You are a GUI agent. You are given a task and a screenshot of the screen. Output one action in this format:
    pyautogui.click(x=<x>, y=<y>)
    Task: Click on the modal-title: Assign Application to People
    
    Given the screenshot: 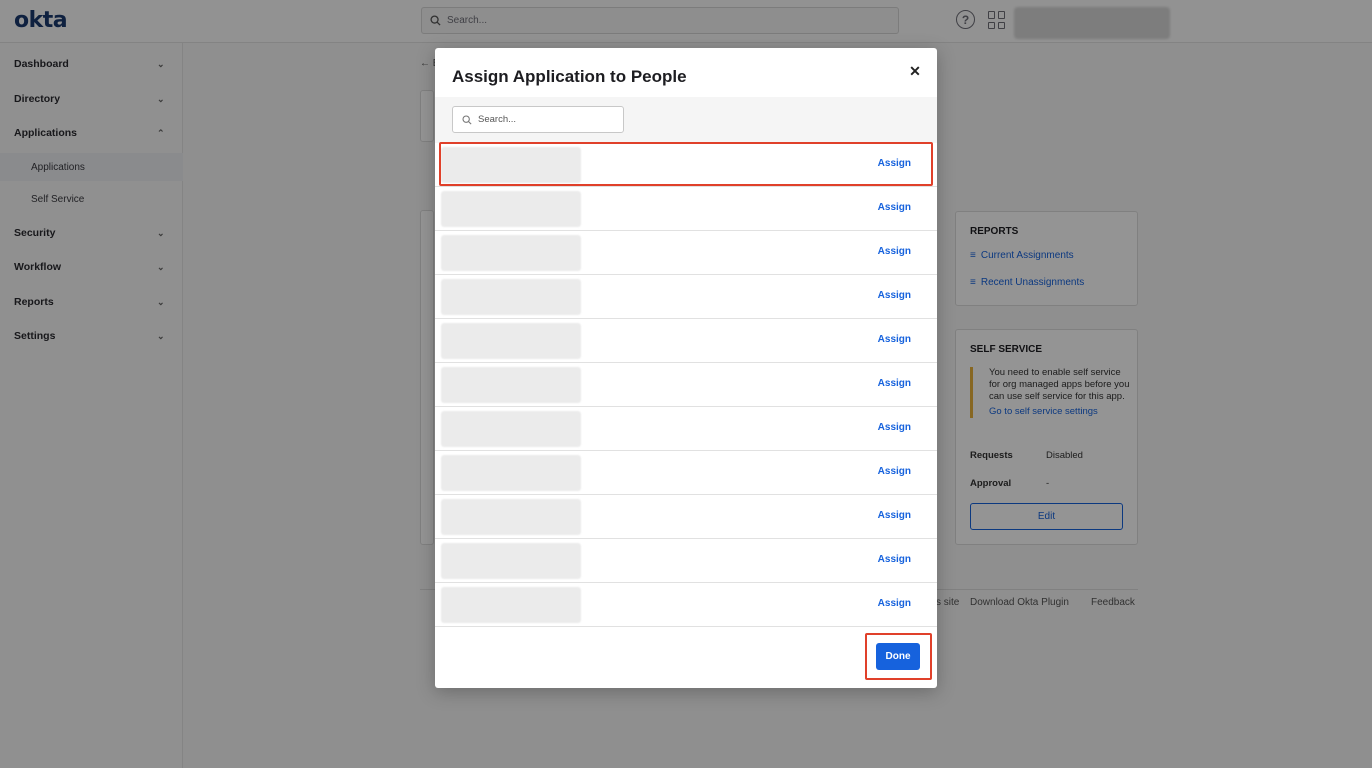 What is the action you would take?
    pyautogui.click(x=569, y=76)
    